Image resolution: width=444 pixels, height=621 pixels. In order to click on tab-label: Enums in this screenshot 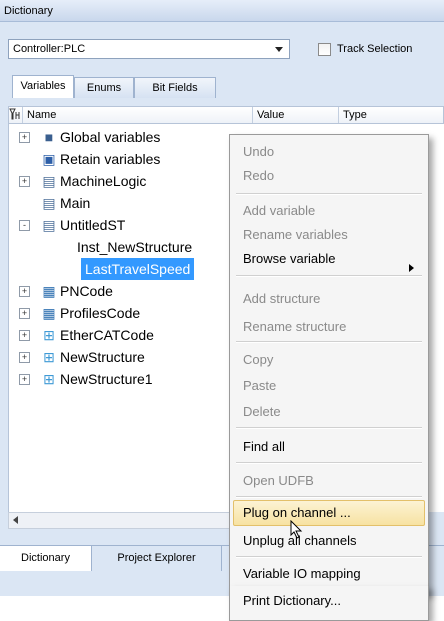, I will do `click(104, 88)`.